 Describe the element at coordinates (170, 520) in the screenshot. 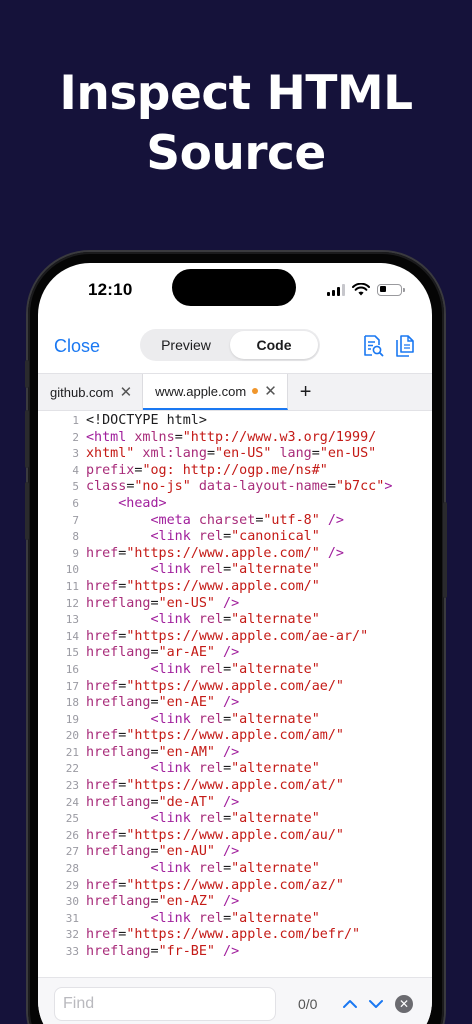

I see `code-token: <meta` at that location.